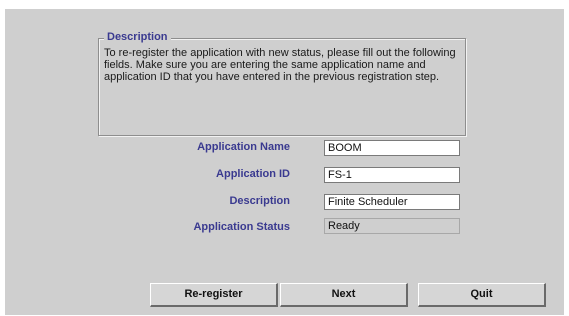  What do you see at coordinates (253, 174) in the screenshot?
I see `application-id-label: Application ID` at bounding box center [253, 174].